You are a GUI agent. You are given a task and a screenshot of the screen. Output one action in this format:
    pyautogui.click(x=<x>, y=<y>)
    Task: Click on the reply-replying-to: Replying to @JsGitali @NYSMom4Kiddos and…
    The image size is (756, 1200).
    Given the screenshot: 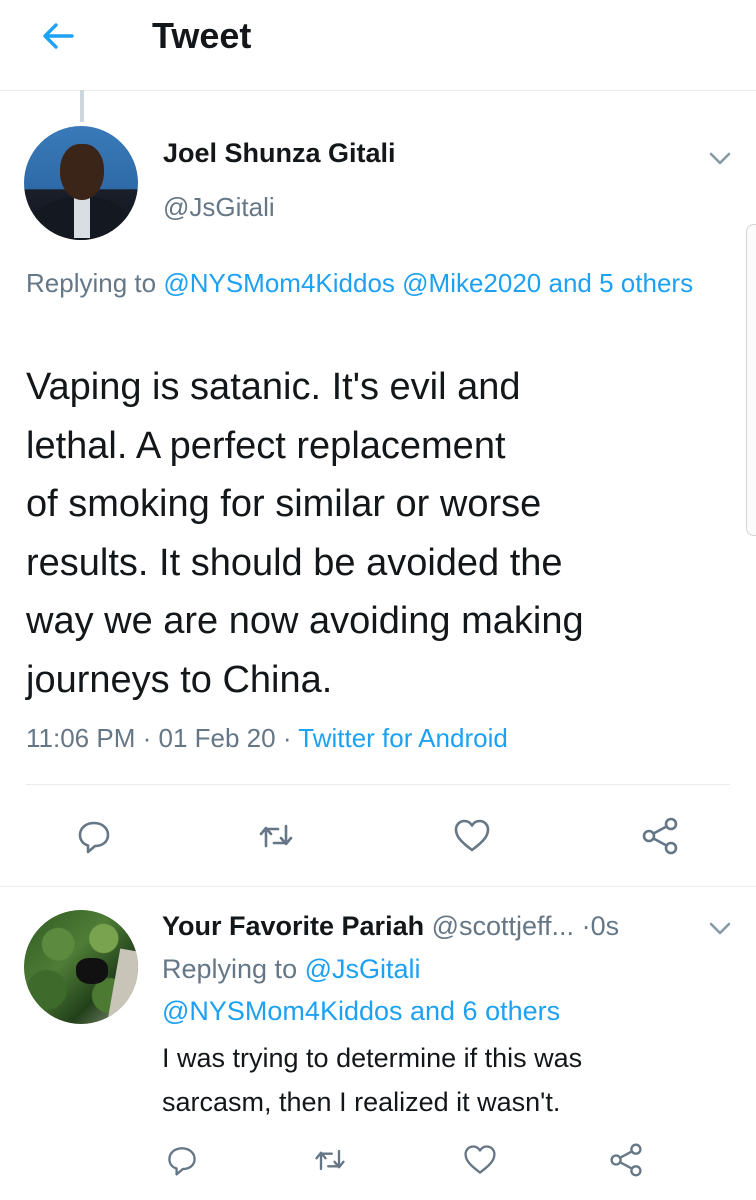 What is the action you would take?
    pyautogui.click(x=447, y=990)
    